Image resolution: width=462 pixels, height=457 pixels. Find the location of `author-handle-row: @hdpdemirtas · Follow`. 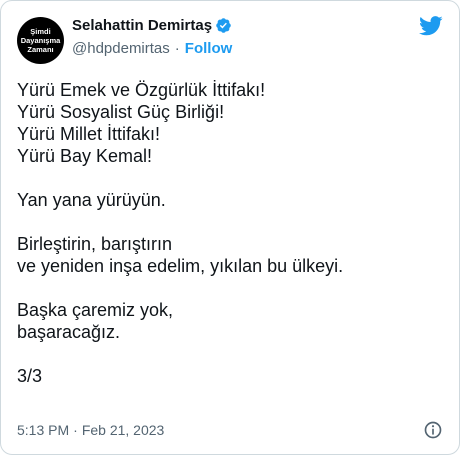

author-handle-row: @hdpdemirtas · Follow is located at coordinates (152, 48).